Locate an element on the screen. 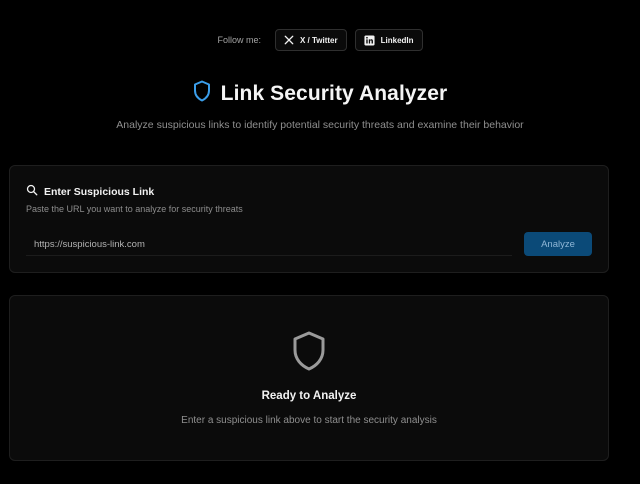  x-logo-icon is located at coordinates (289, 40).